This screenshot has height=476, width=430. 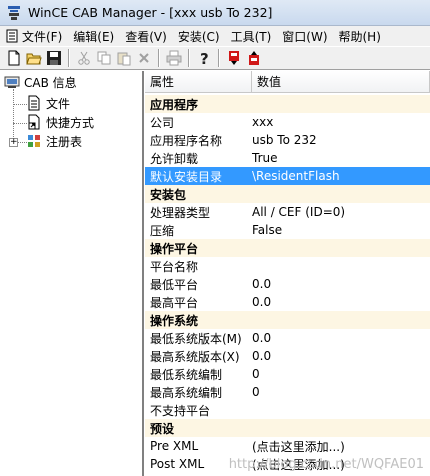 What do you see at coordinates (162, 230) in the screenshot?
I see `property-name: 压缩` at bounding box center [162, 230].